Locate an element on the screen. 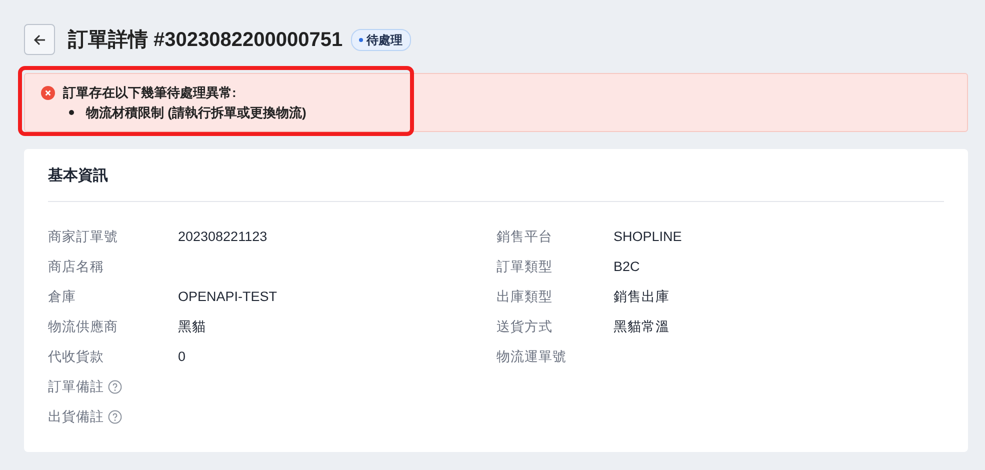  back-arrow-icon is located at coordinates (39, 39).